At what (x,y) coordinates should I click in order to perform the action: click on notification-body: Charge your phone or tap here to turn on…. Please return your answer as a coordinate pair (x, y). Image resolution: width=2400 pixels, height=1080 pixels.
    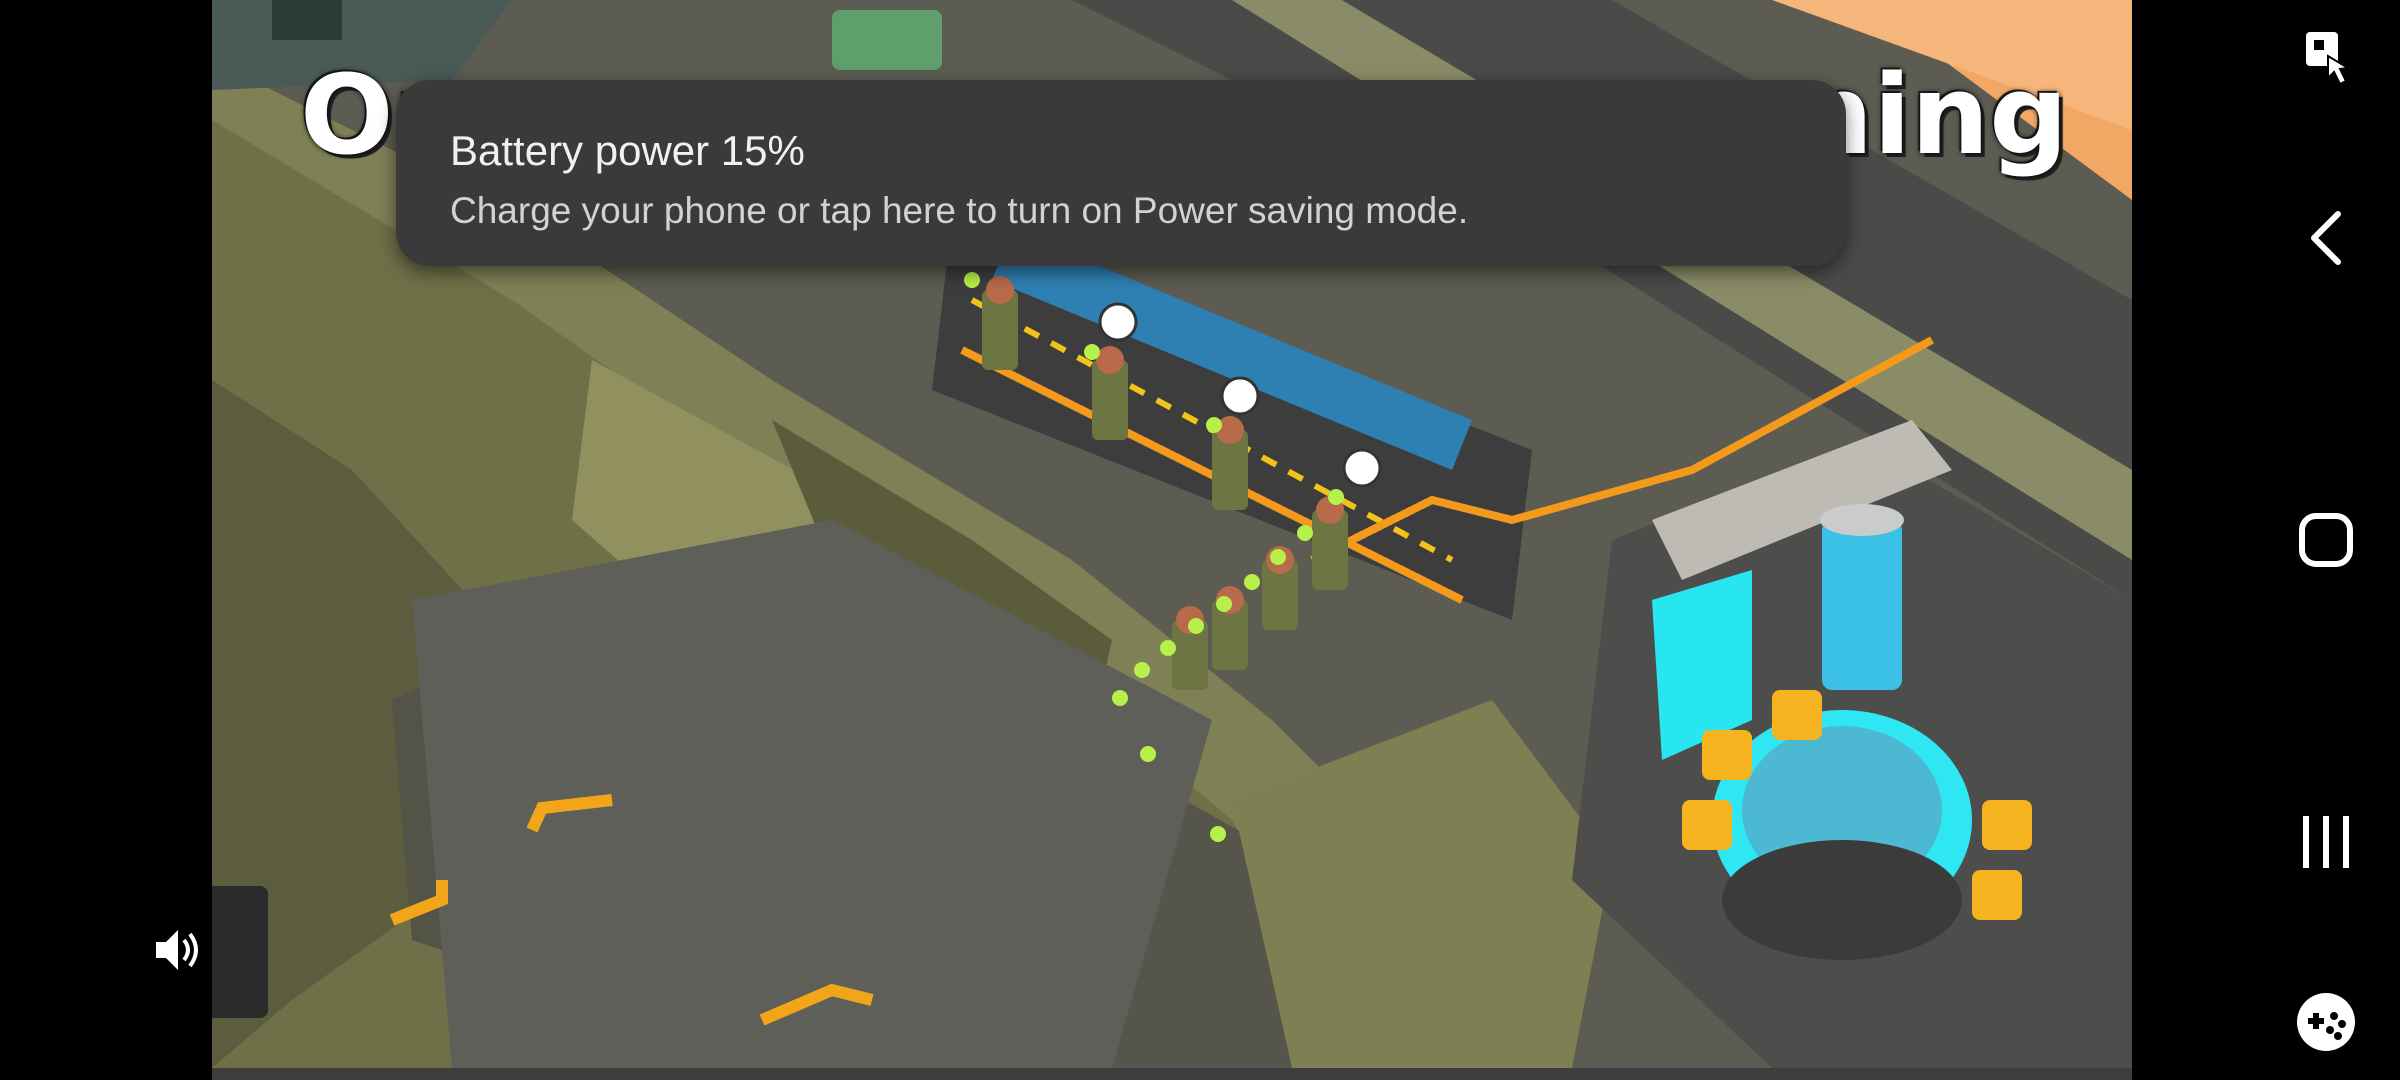
    Looking at the image, I should click on (959, 210).